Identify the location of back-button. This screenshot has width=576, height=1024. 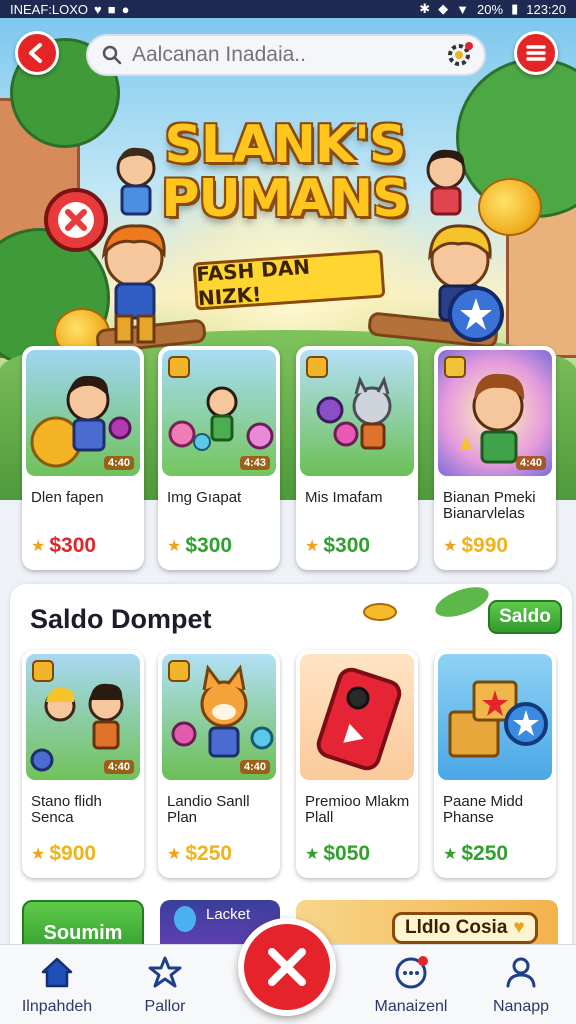
(37, 53).